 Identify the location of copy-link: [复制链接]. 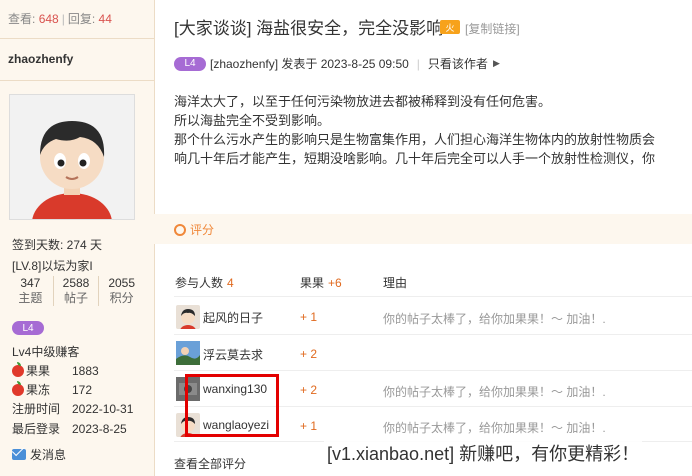
(492, 28).